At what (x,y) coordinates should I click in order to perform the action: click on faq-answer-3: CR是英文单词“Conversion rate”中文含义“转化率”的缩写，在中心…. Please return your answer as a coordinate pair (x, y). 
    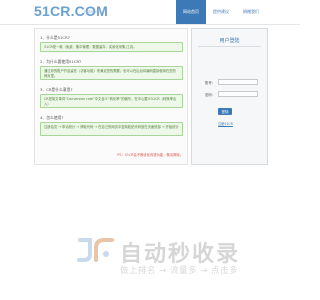
    Looking at the image, I should click on (111, 101).